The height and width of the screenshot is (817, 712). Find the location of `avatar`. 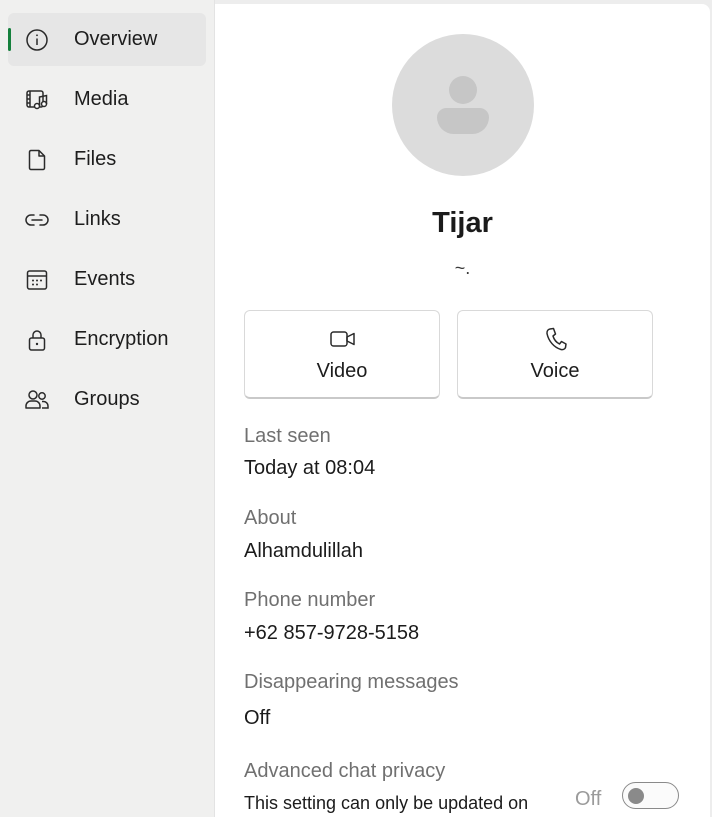

avatar is located at coordinates (463, 105).